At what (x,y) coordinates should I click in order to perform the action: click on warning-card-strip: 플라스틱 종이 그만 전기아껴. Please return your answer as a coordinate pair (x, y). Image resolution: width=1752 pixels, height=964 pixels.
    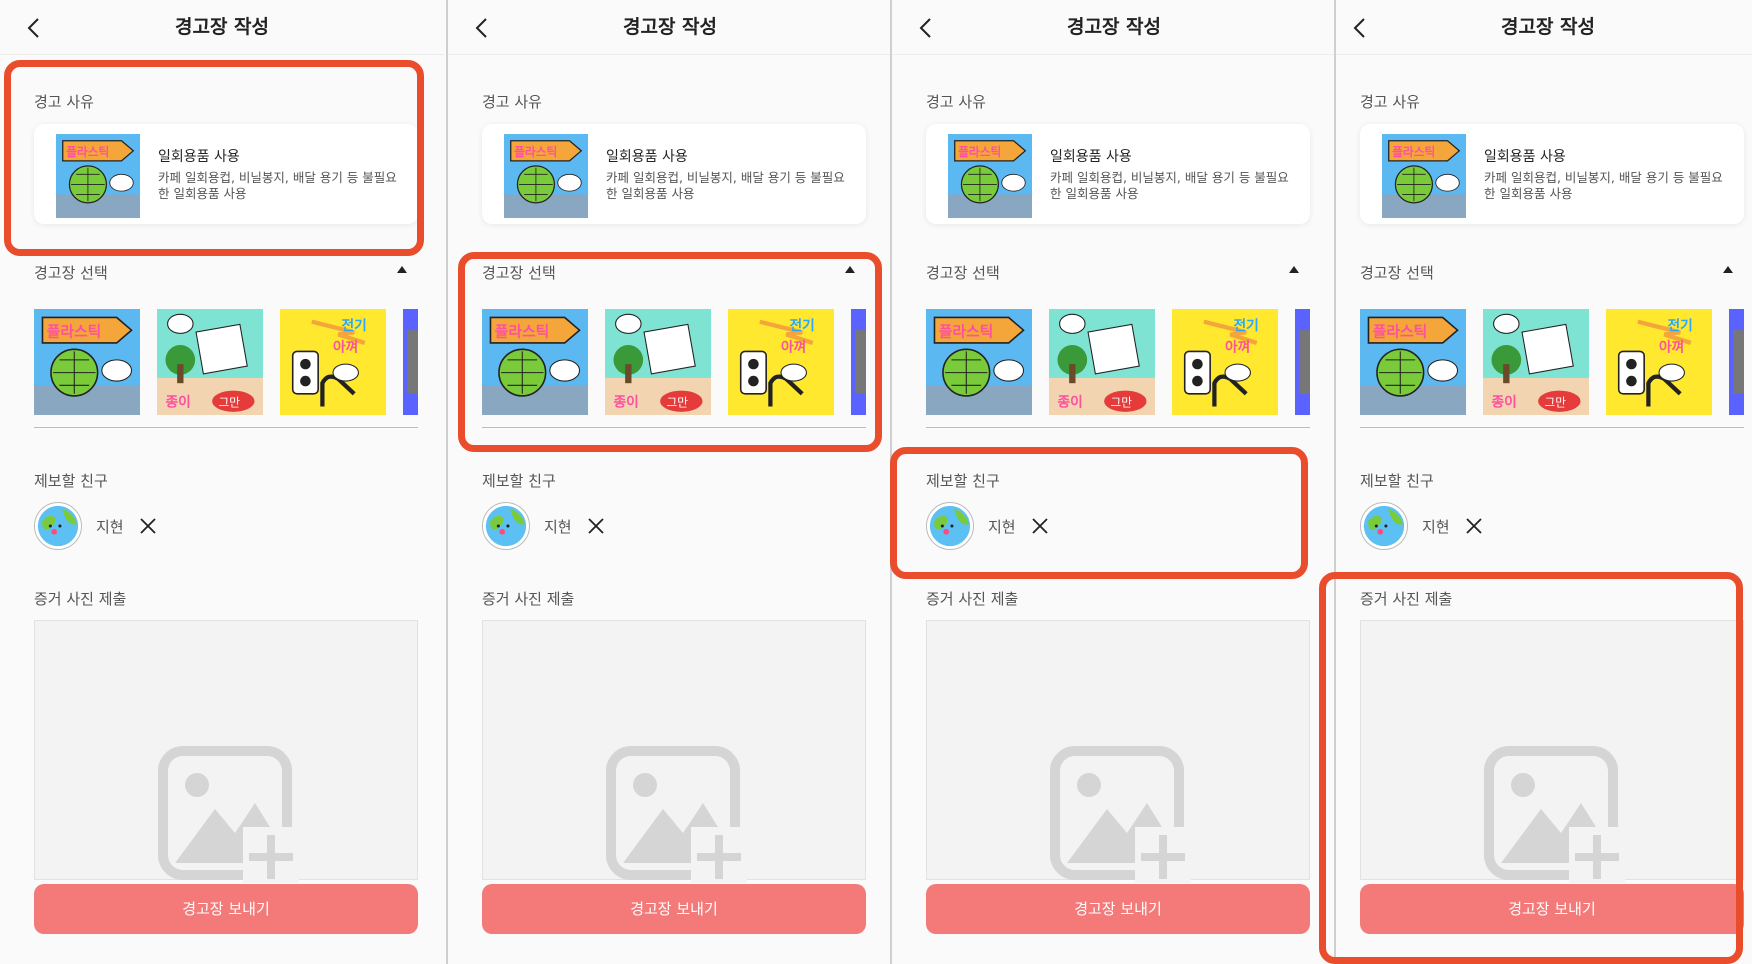
    Looking at the image, I should click on (1118, 362).